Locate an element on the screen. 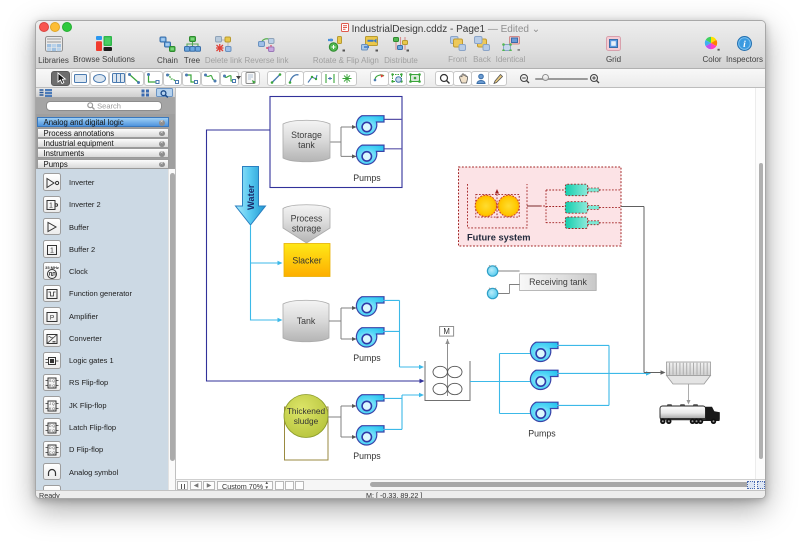  svg-text: Slacker is located at coordinates (306, 261).